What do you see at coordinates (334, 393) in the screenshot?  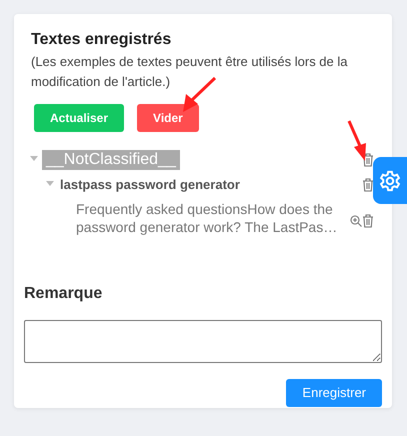 I see `save-button: Enregistrer` at bounding box center [334, 393].